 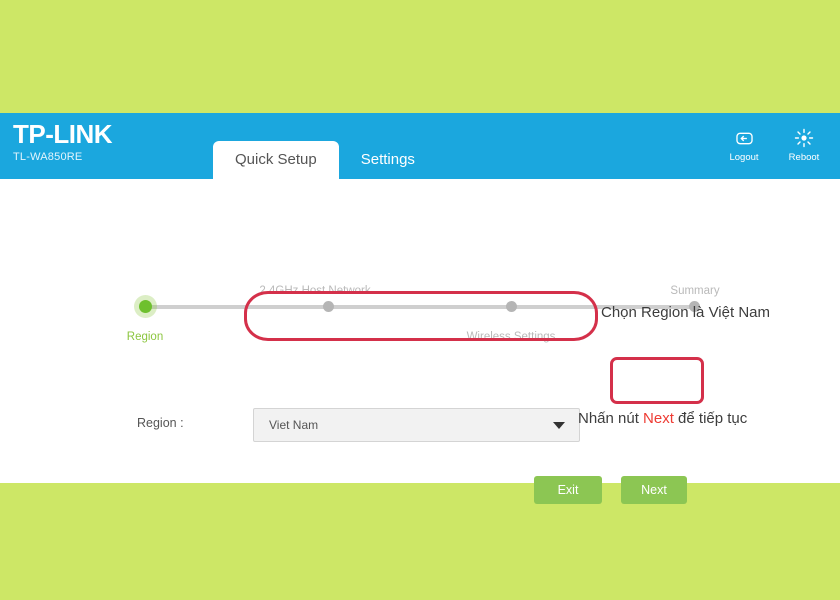 What do you see at coordinates (388, 160) in the screenshot?
I see `tab-settings: Settings` at bounding box center [388, 160].